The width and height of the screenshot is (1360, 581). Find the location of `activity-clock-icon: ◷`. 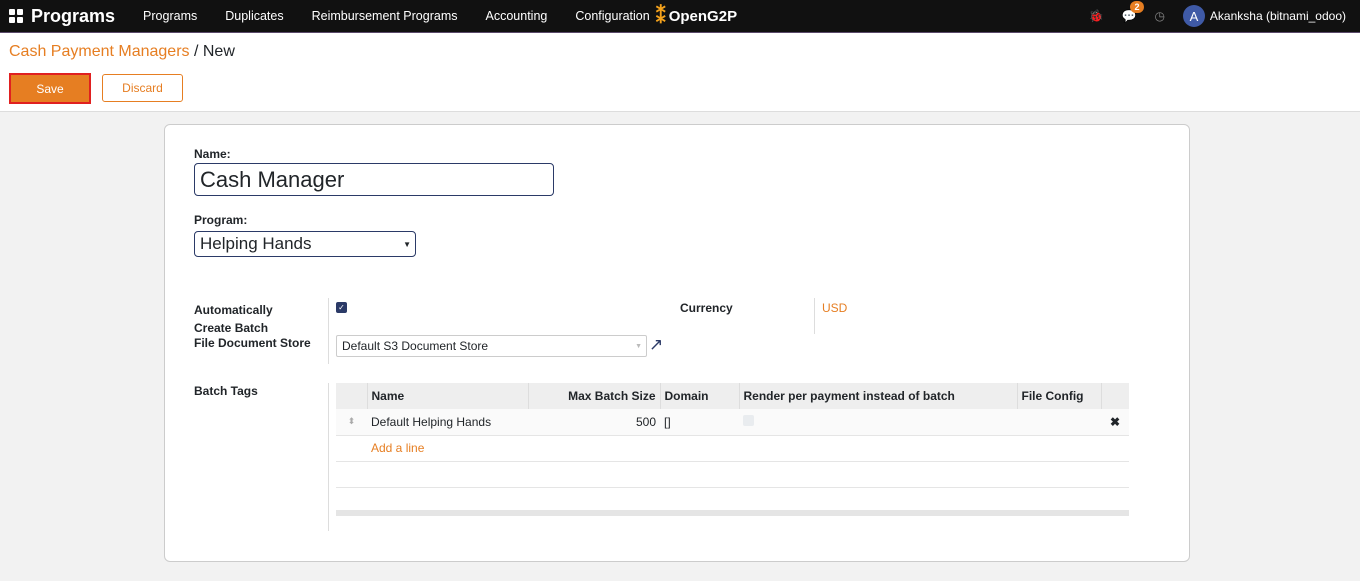

activity-clock-icon: ◷ is located at coordinates (1159, 16).